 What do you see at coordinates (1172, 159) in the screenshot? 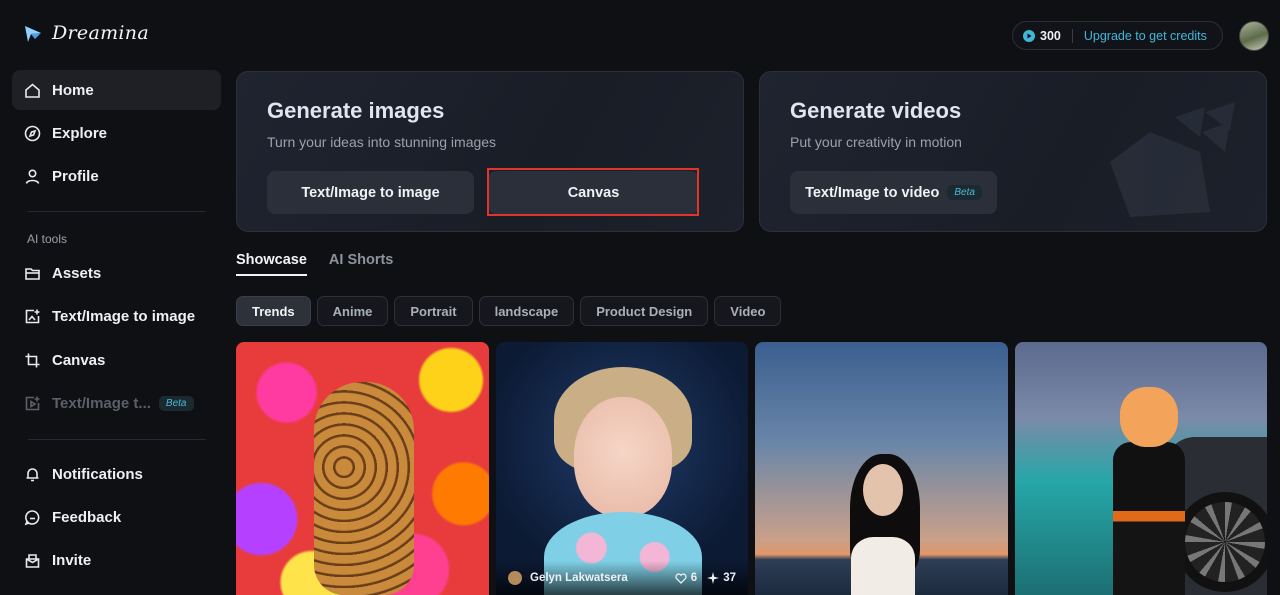
I see `video-play-decor-icon` at bounding box center [1172, 159].